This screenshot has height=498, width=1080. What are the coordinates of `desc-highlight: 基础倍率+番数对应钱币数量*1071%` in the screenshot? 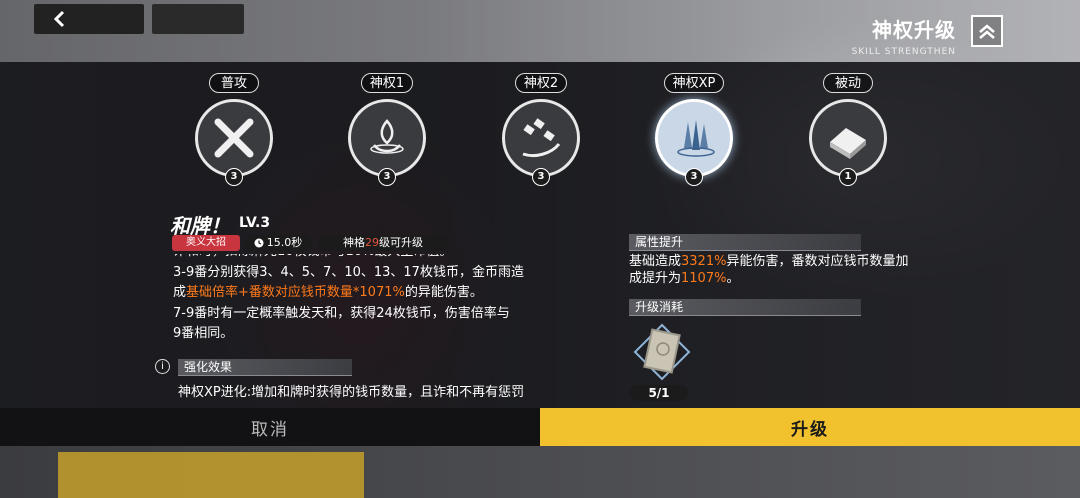 It's located at (295, 292).